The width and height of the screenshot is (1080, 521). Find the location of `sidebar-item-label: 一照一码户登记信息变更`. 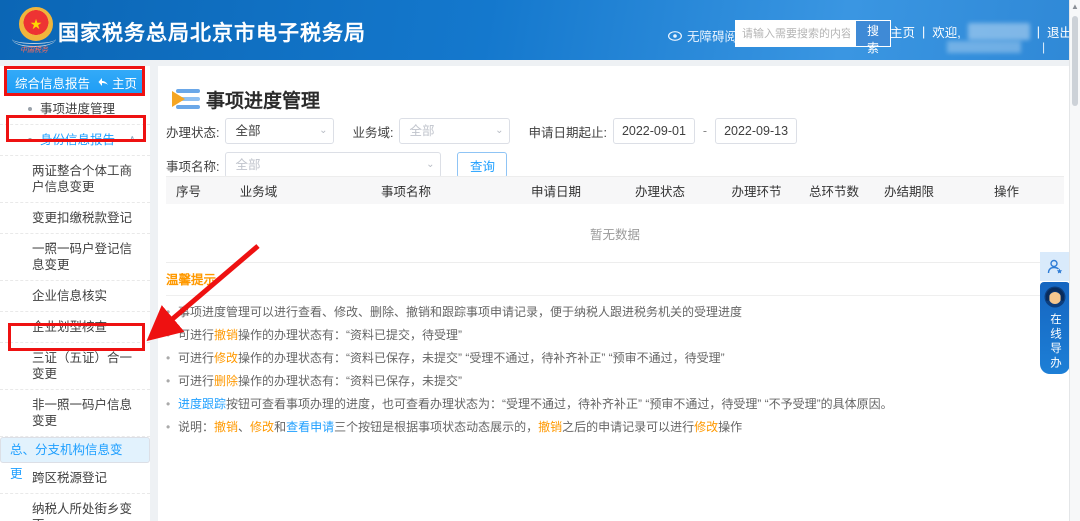

sidebar-item-label: 一照一码户登记信息变更 is located at coordinates (82, 257).